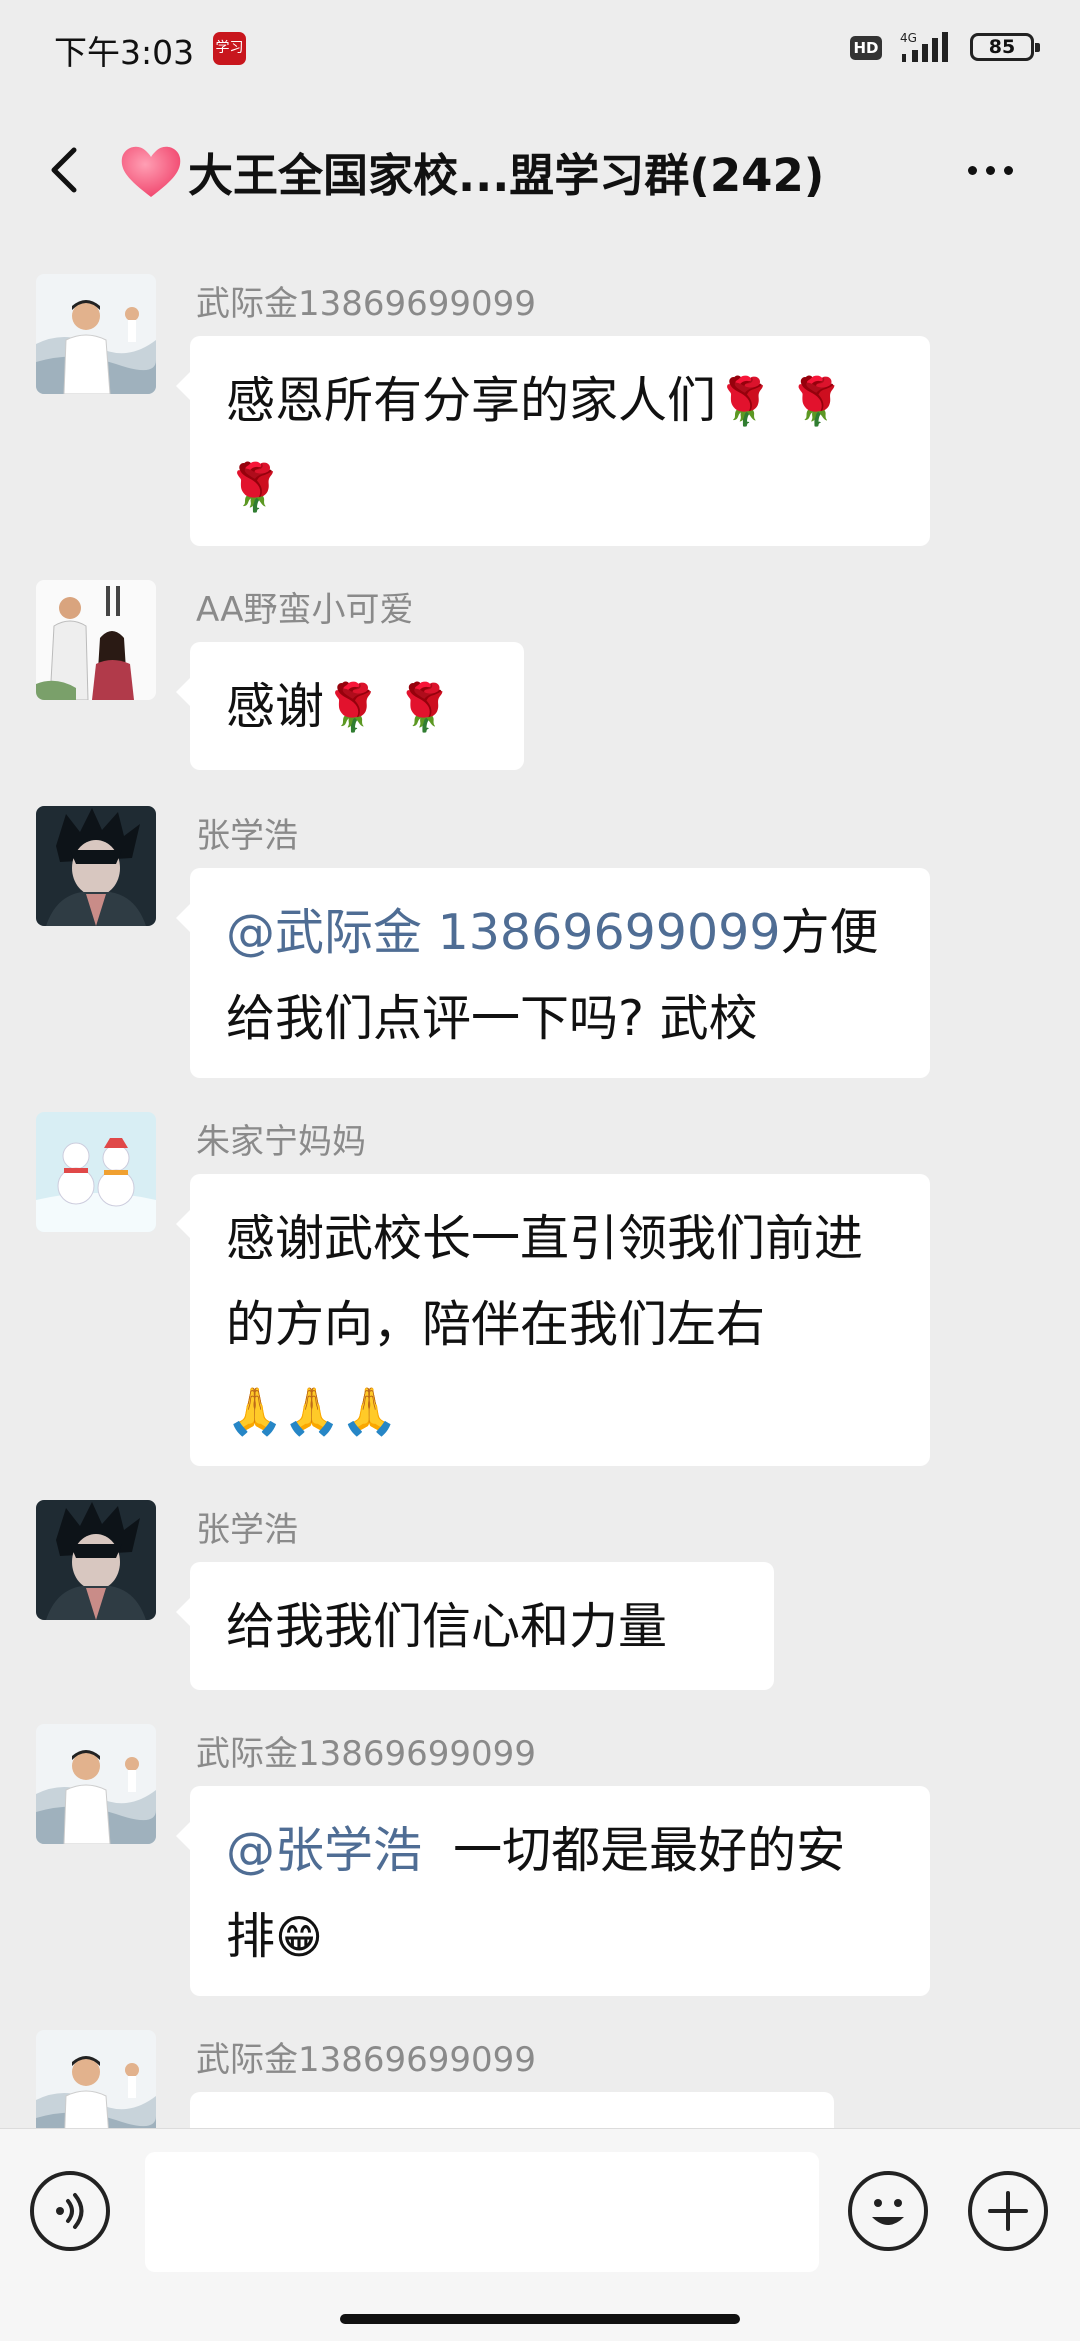  I want to click on heart-icon, so click(151, 171).